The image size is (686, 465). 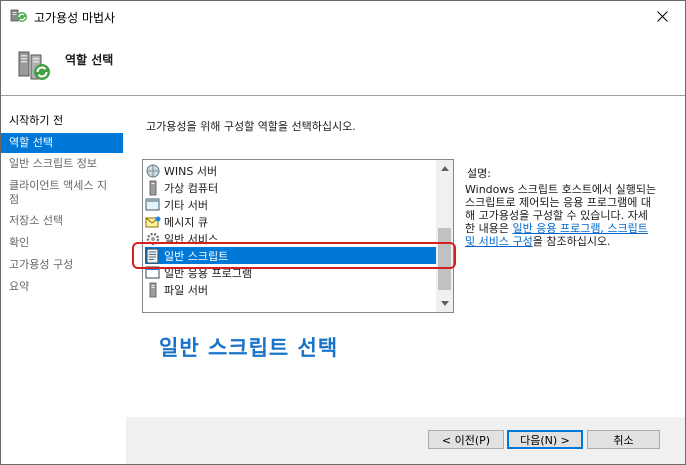 I want to click on role-label: 파일 서버, so click(x=186, y=290).